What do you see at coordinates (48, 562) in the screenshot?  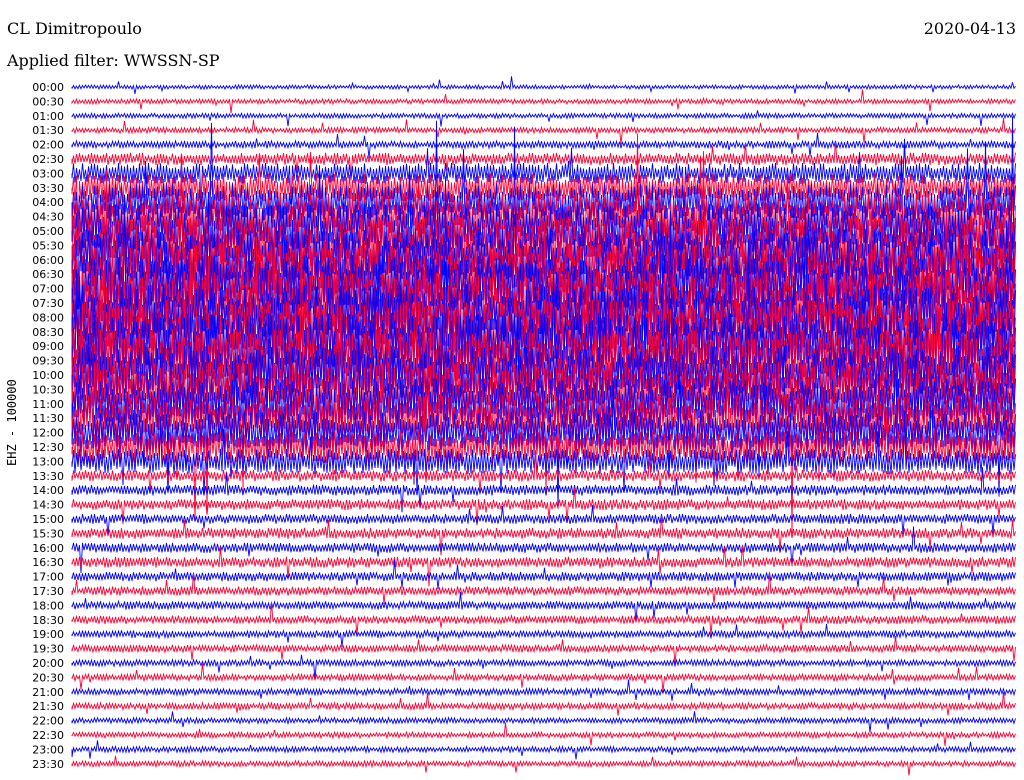 I see `time-tick-label: 16:30` at bounding box center [48, 562].